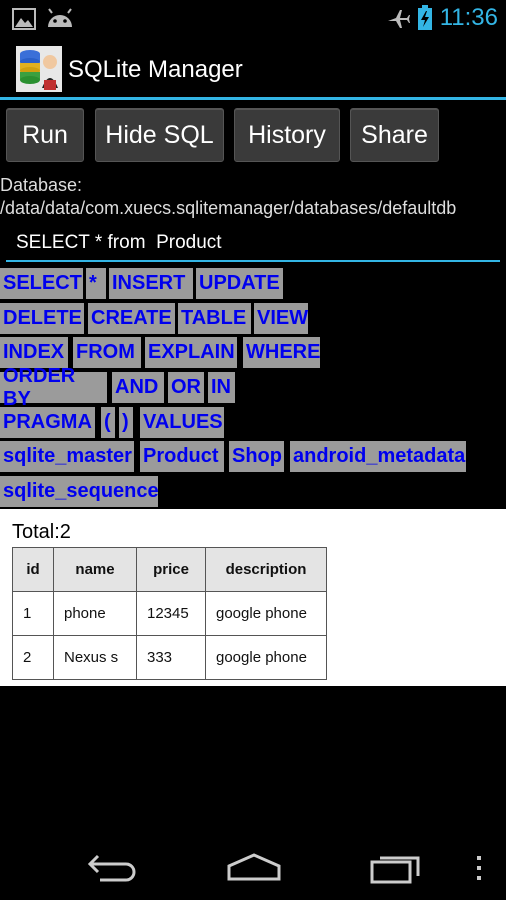 This screenshot has width=506, height=900. I want to click on table-cell: 333, so click(171, 657).